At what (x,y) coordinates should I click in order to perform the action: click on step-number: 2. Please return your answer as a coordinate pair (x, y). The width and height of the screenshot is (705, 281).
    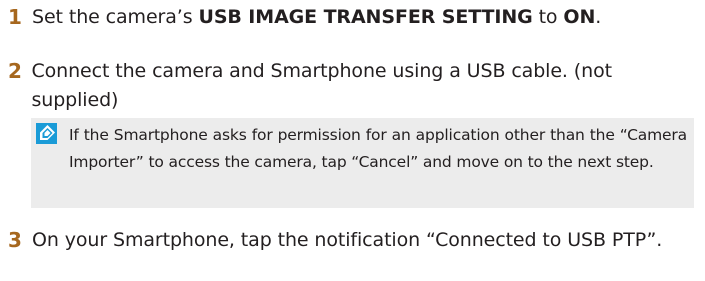
    Looking at the image, I should click on (15, 71).